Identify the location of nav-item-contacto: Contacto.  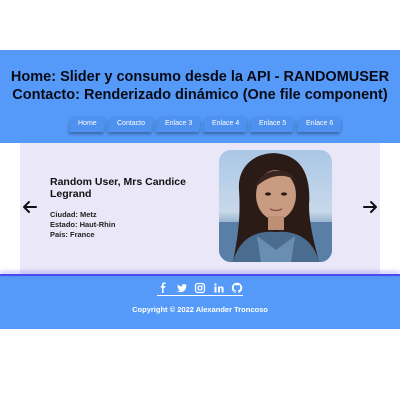
(130, 124).